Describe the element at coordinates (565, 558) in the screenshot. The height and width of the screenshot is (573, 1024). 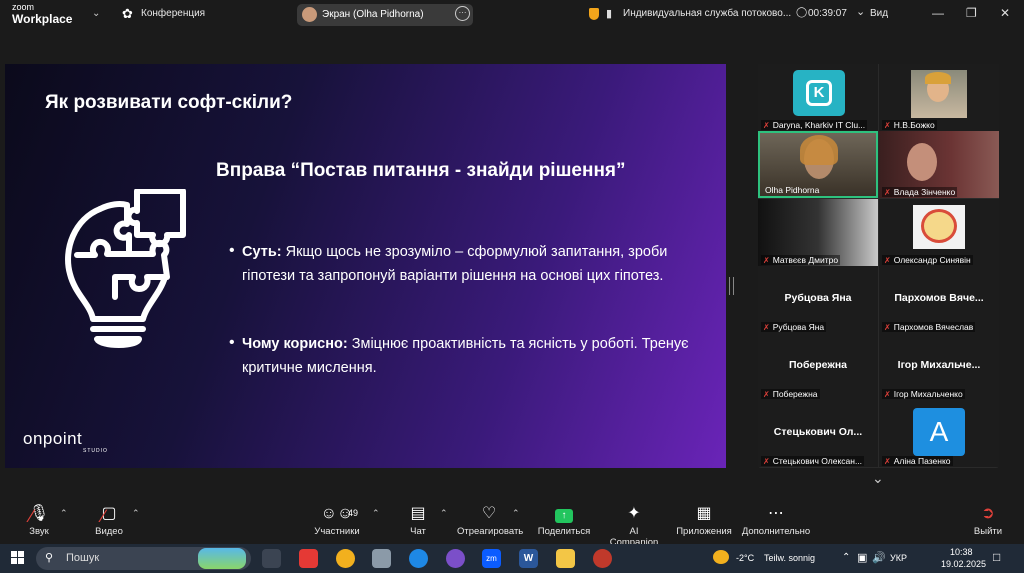
I see `file-explorer-icon` at that location.